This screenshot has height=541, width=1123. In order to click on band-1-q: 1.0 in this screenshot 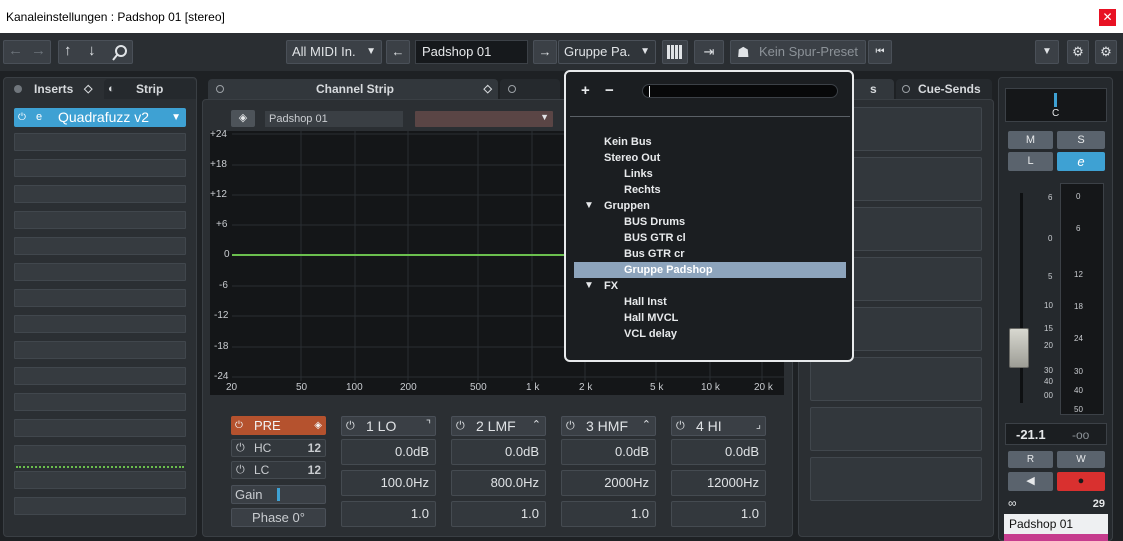, I will do `click(388, 514)`.